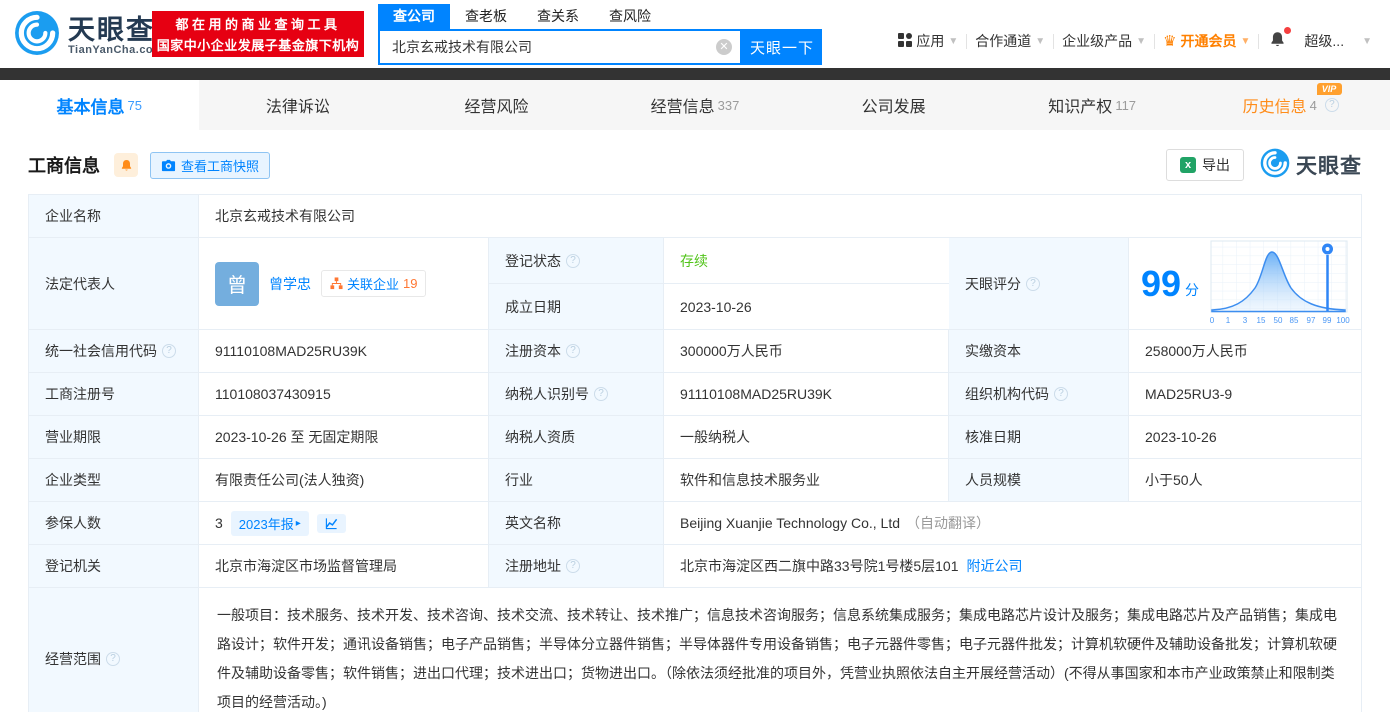 This screenshot has width=1390, height=712. I want to click on search-area: 查公司 查老板 查关系 查风险 ✕ 天眼一下, so click(600, 34).